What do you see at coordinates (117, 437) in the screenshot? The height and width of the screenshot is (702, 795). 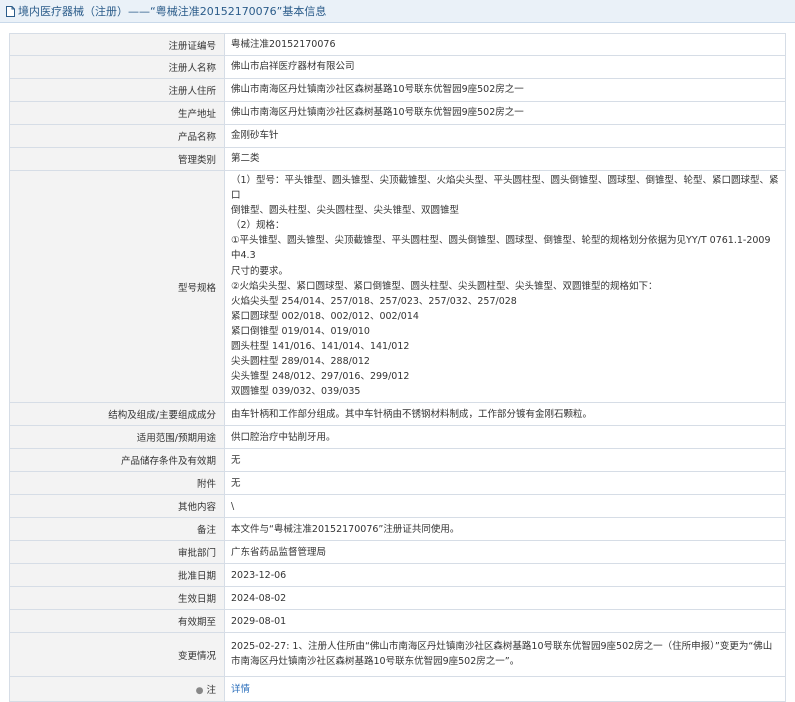 I see `label: 适用范围/预期用途` at bounding box center [117, 437].